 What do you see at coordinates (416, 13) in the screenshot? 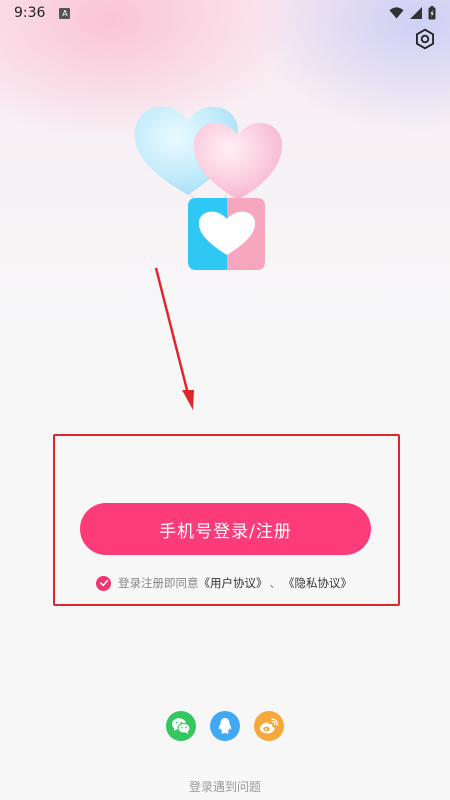
I see `signal-icon` at bounding box center [416, 13].